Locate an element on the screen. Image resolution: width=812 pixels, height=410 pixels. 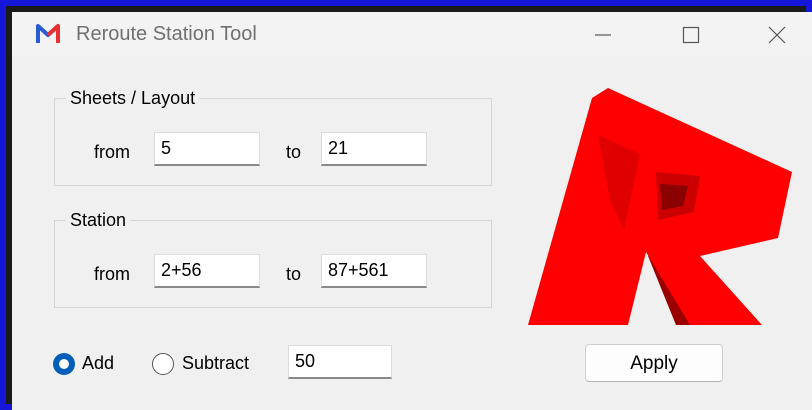
minimize-icon is located at coordinates (603, 35).